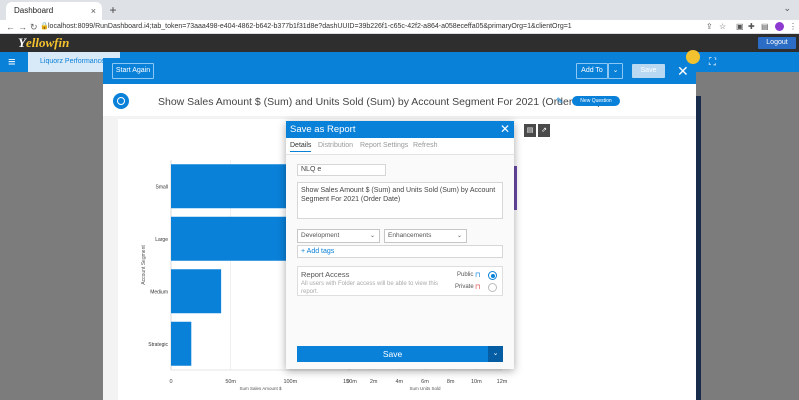 The width and height of the screenshot is (799, 400). Describe the element at coordinates (121, 101) in the screenshot. I see `question-icon` at that location.